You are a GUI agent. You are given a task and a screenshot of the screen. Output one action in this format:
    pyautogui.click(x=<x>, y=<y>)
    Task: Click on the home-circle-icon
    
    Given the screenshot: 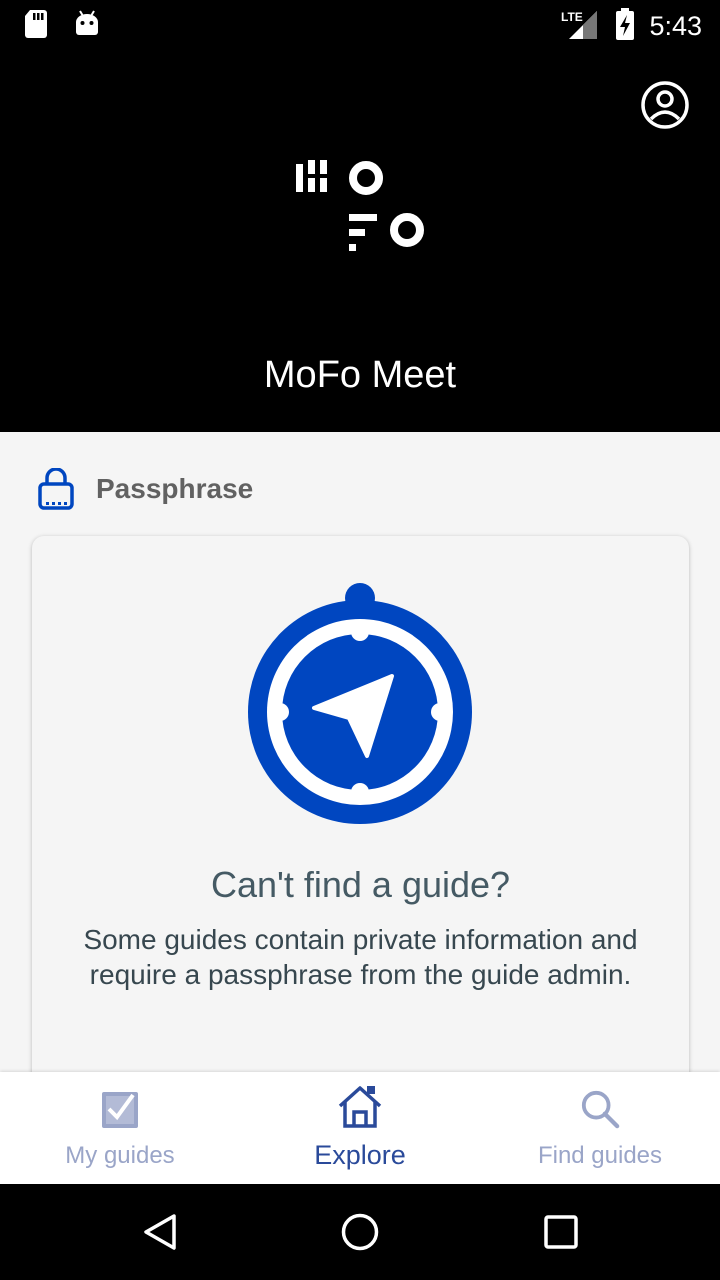 What is the action you would take?
    pyautogui.click(x=360, y=1232)
    